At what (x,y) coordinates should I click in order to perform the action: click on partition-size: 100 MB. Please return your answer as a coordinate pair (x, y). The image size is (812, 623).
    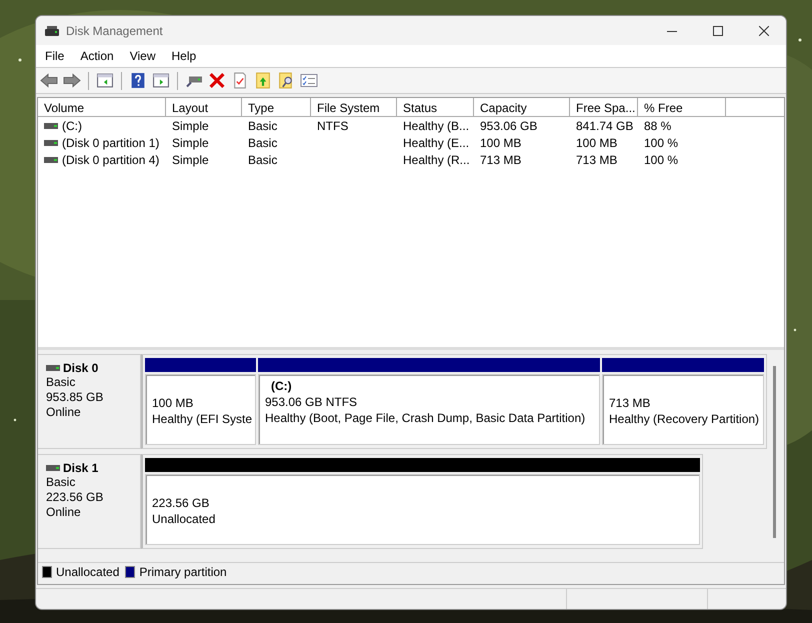
    Looking at the image, I should click on (173, 403).